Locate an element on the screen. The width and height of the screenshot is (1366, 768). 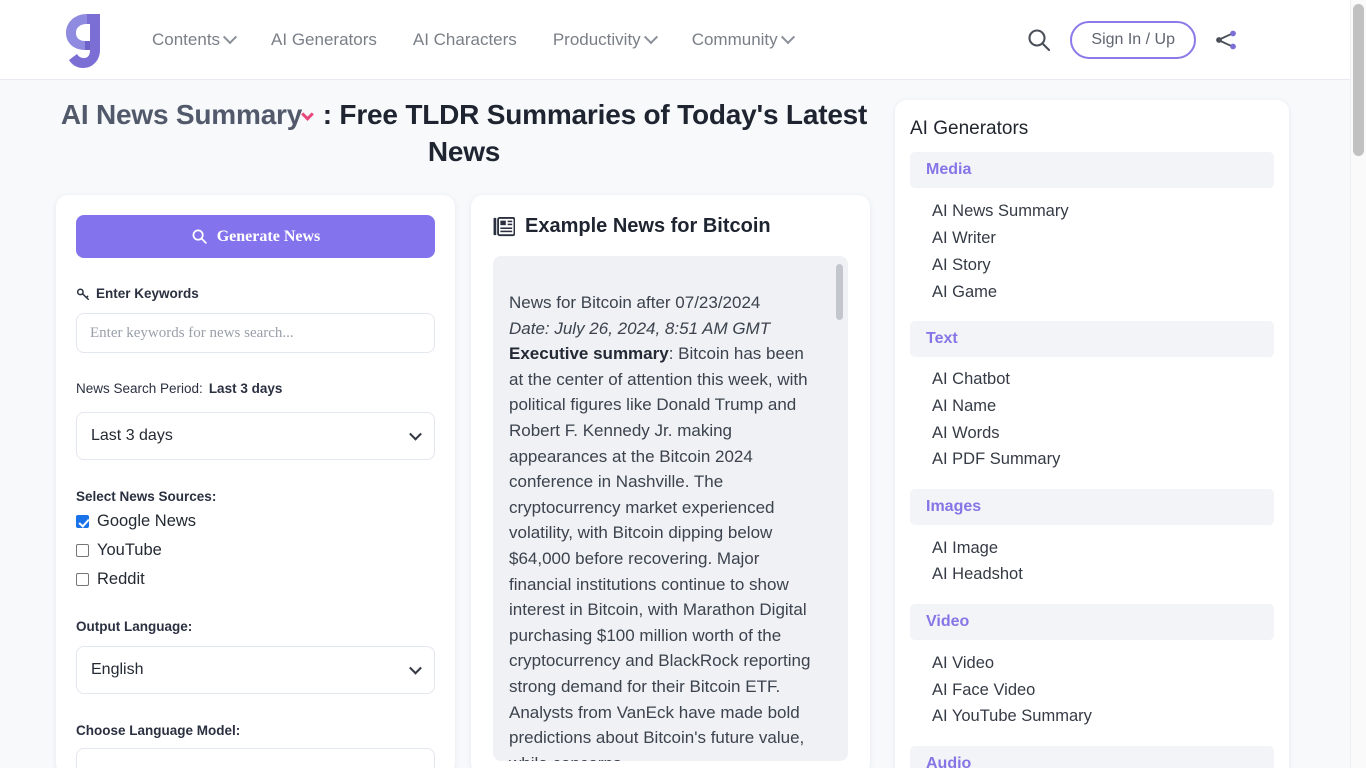
language-label: Output Language: is located at coordinates (134, 626).